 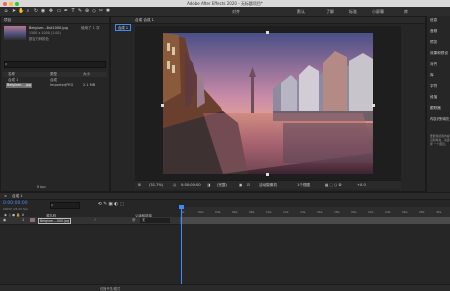 What do you see at coordinates (62, 85) in the screenshot?
I see `item-type: ImporterJPEG` at bounding box center [62, 85].